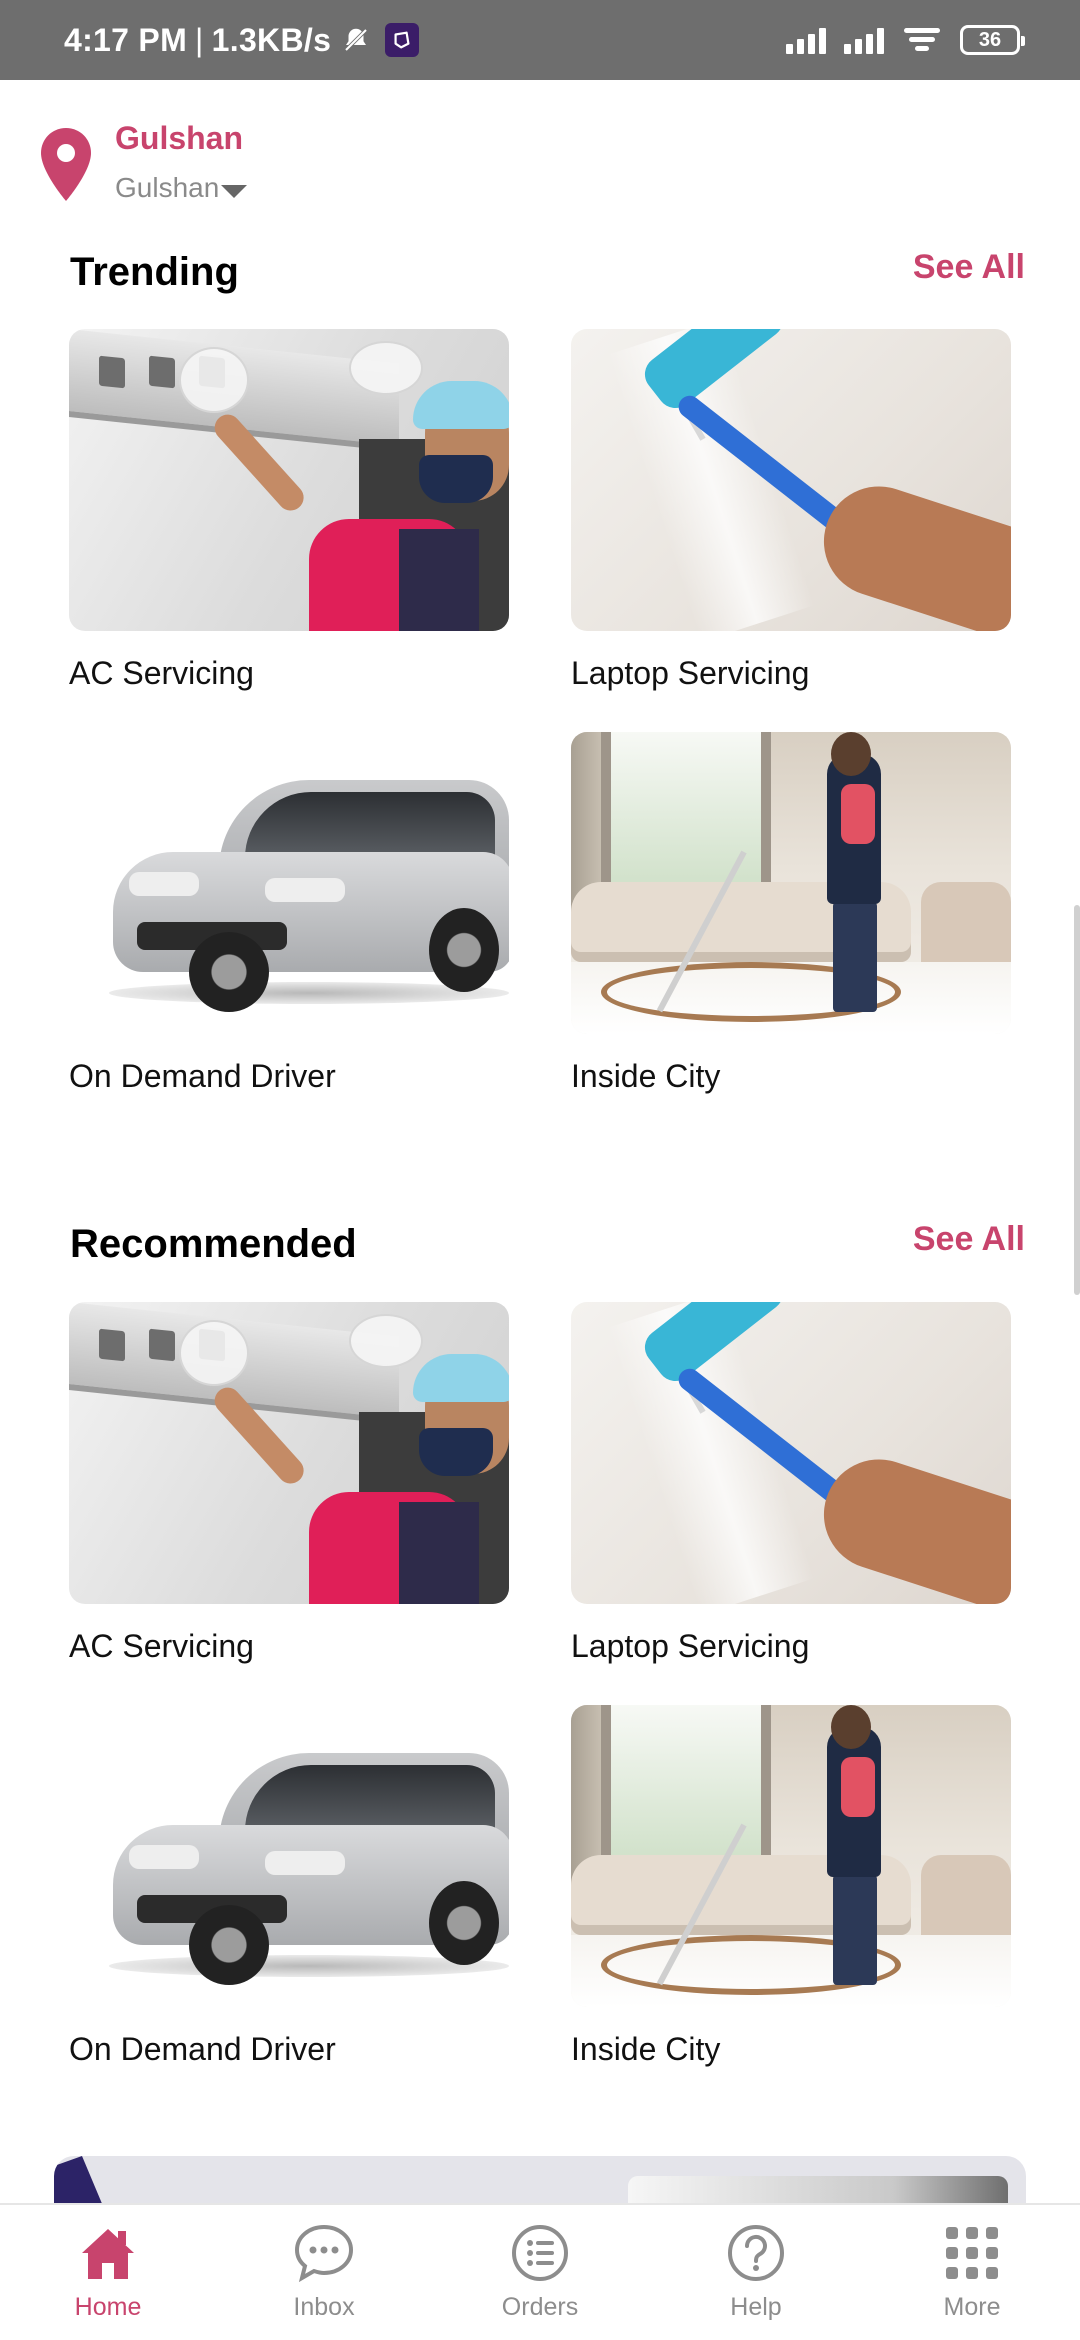 This screenshot has width=1080, height=2340. What do you see at coordinates (969, 267) in the screenshot?
I see `see-all-trending-link: See All` at bounding box center [969, 267].